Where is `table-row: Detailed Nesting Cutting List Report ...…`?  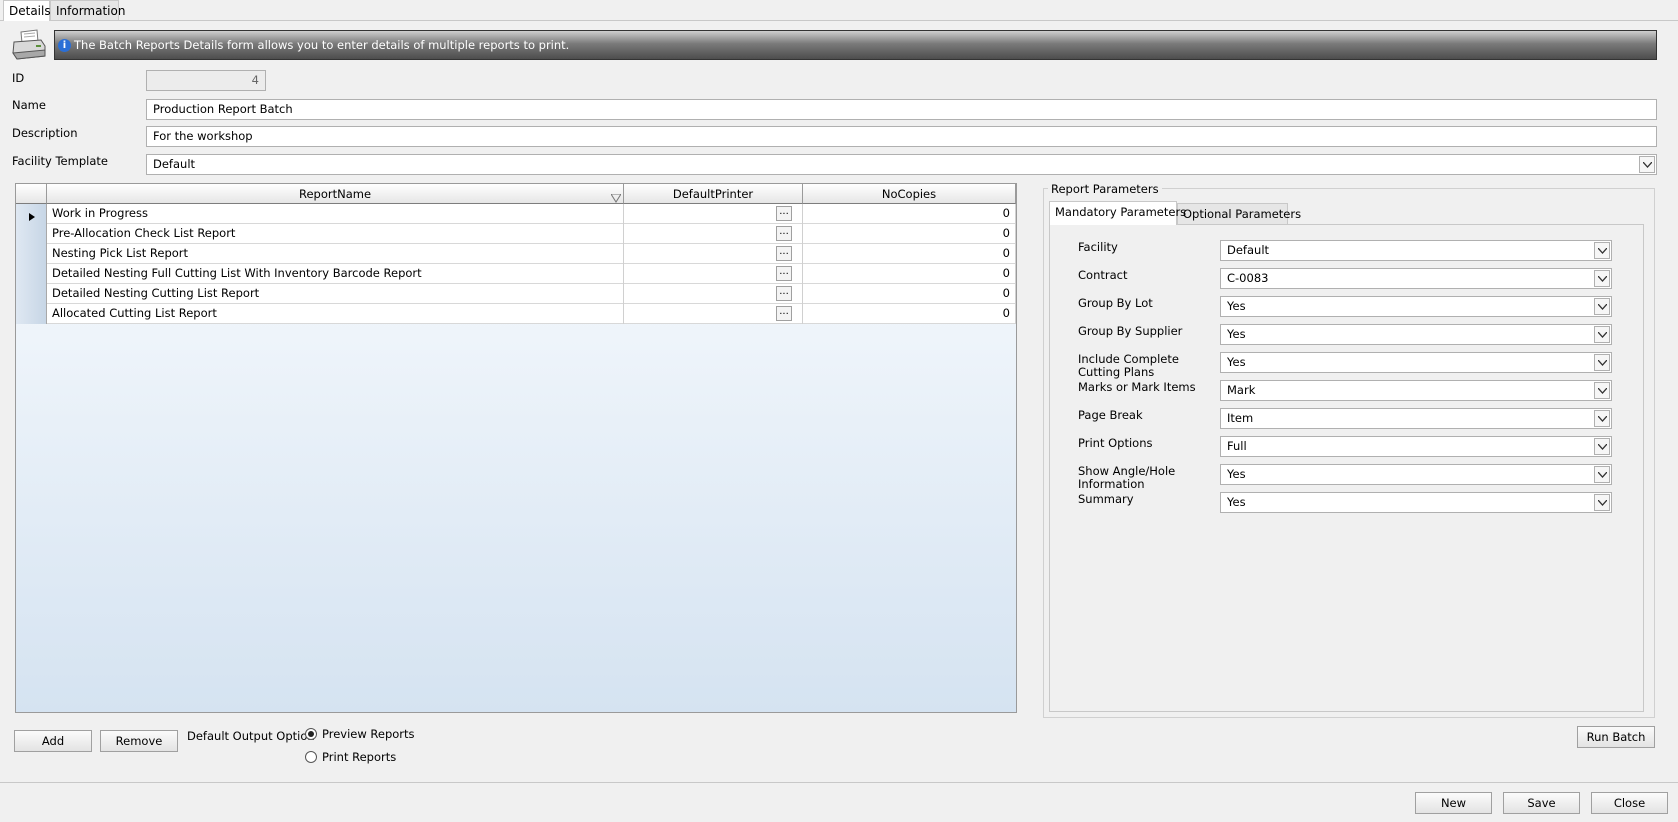 table-row: Detailed Nesting Cutting List Report ...… is located at coordinates (516, 294).